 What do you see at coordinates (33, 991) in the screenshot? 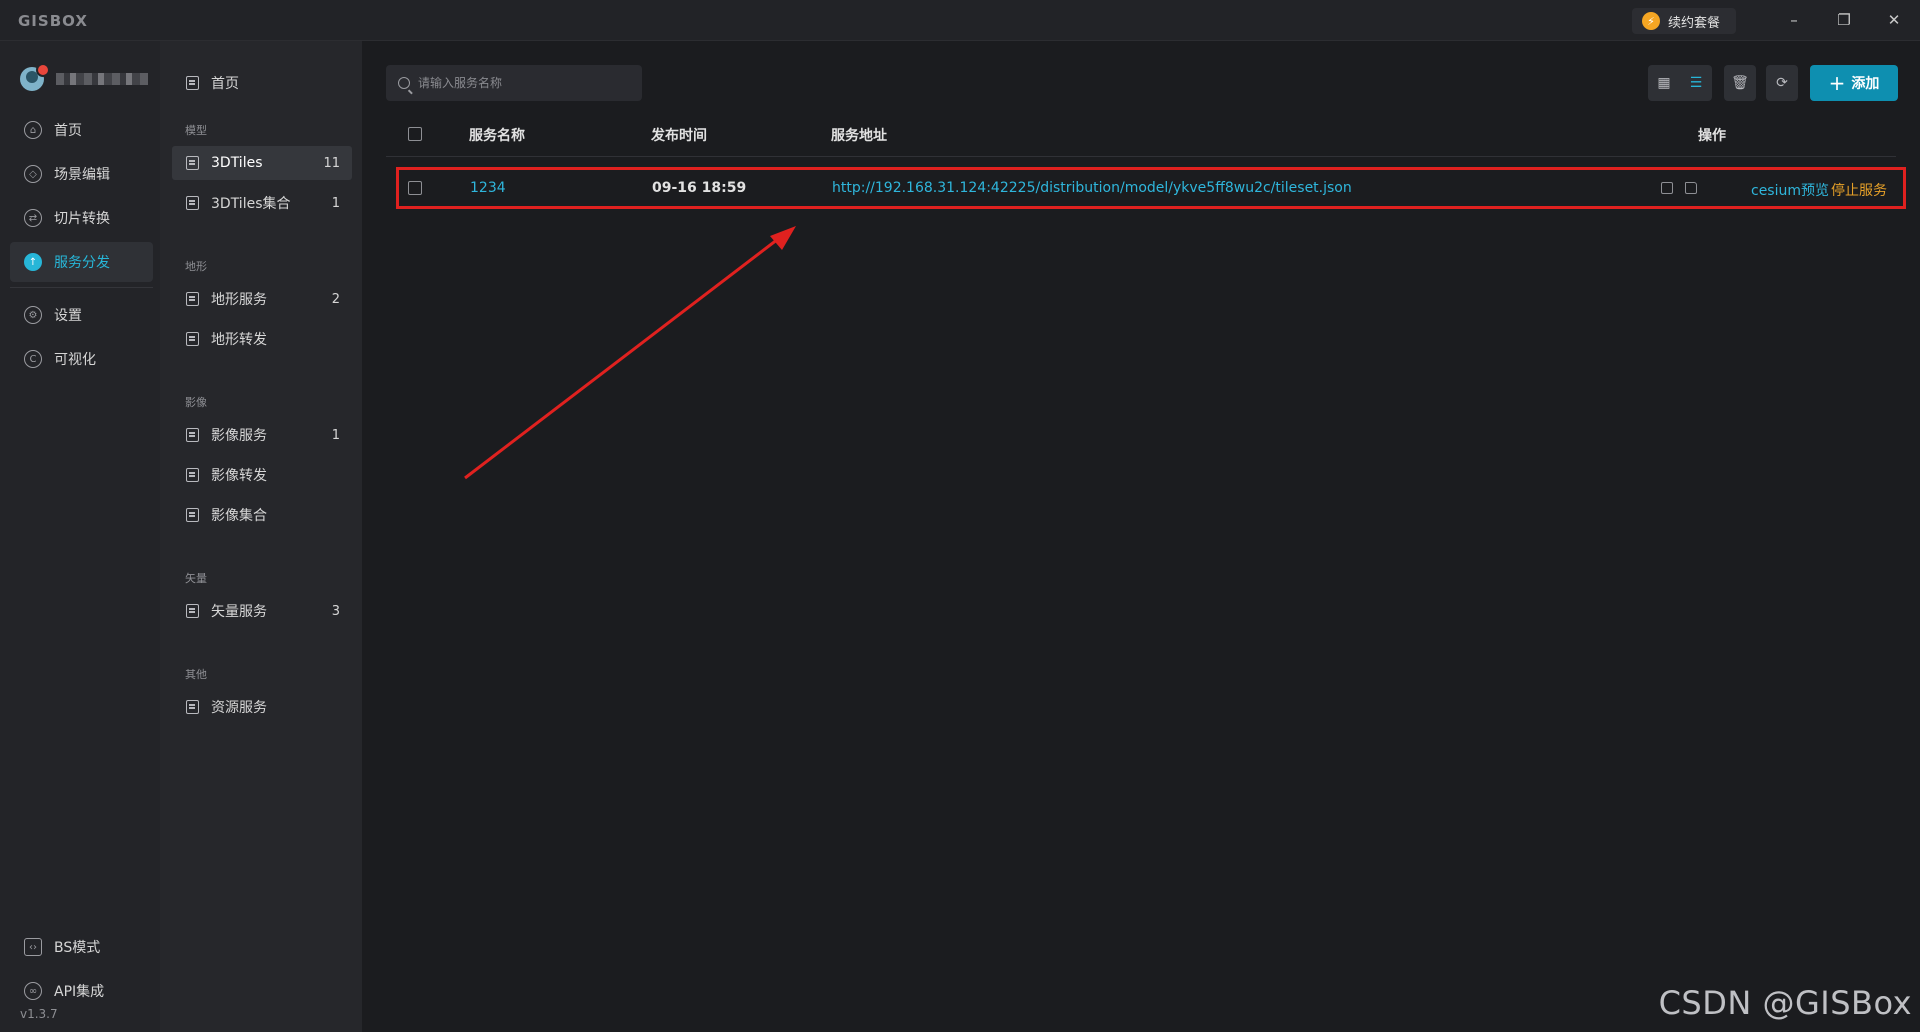
I see `link-icon: ∞` at bounding box center [33, 991].